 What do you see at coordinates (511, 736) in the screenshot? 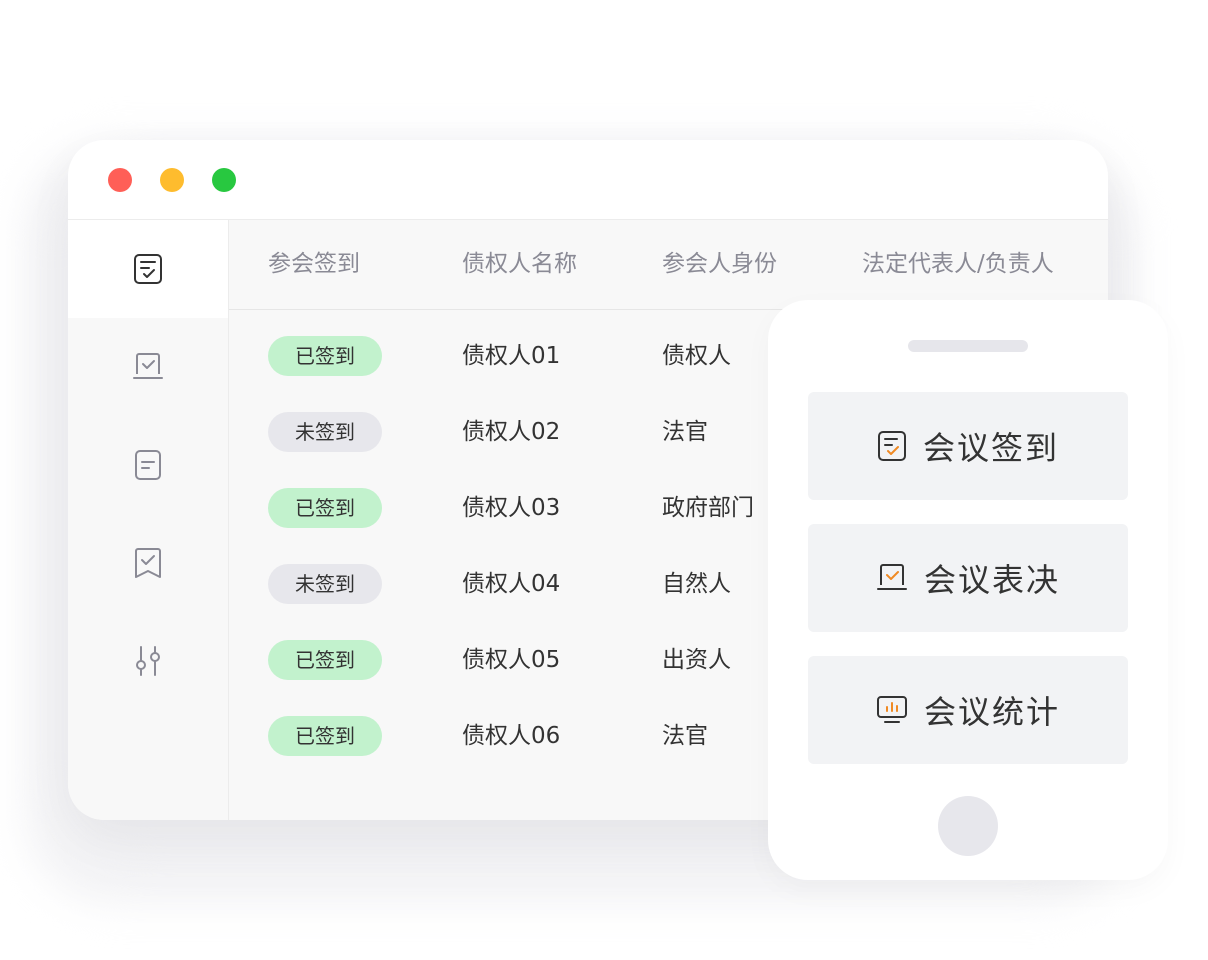
I see `creditor-name: 债权人06` at bounding box center [511, 736].